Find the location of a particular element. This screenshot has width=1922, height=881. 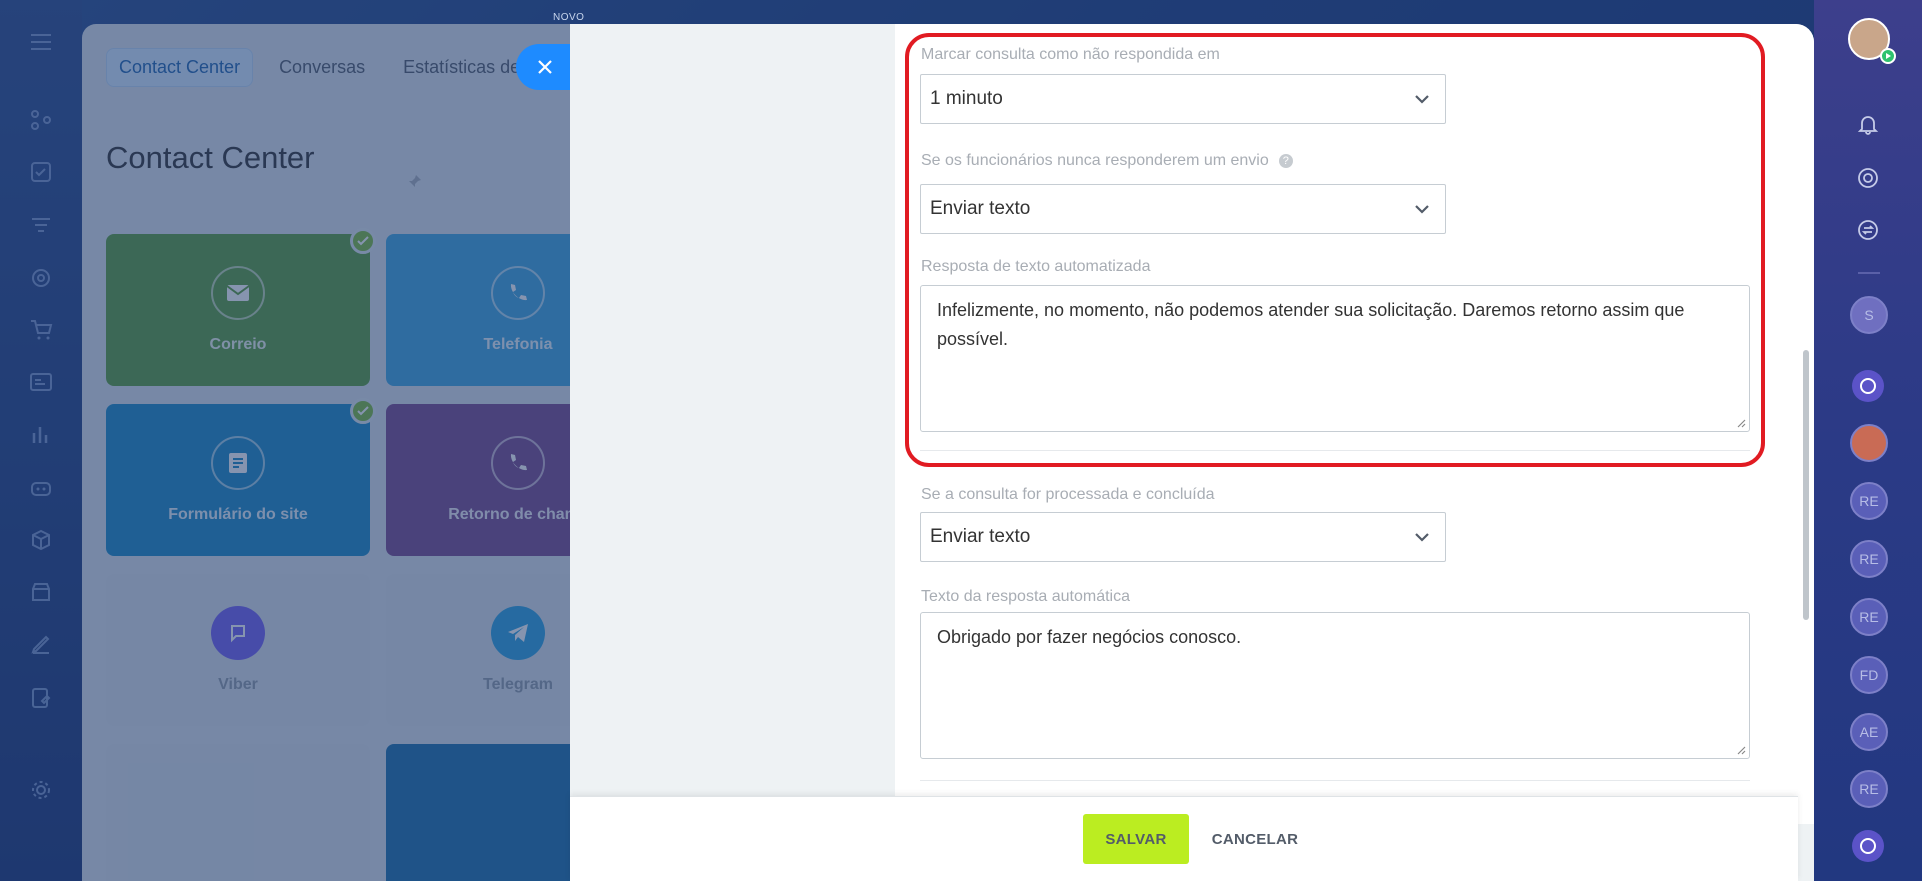

chat-avatar: AE is located at coordinates (1869, 732).